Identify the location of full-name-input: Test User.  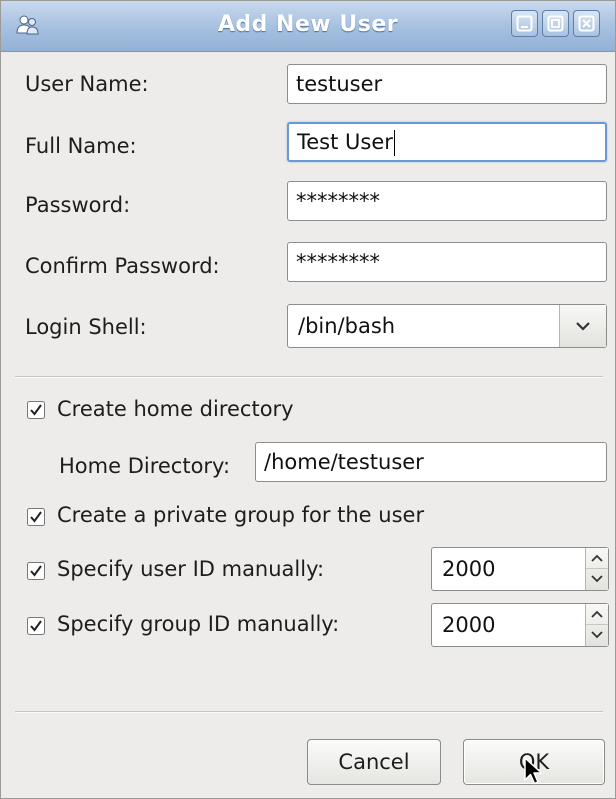
(447, 142).